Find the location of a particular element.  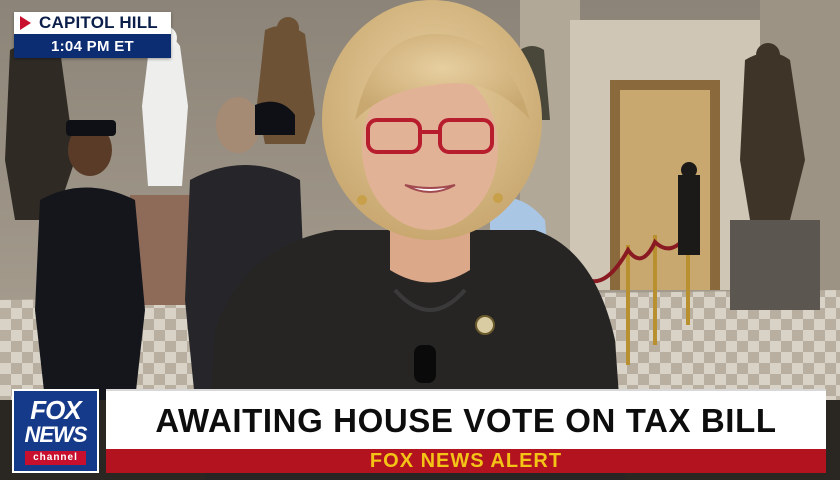

location-time-bug: CAPITOL HILL 1:04 PM ET is located at coordinates (92, 35).